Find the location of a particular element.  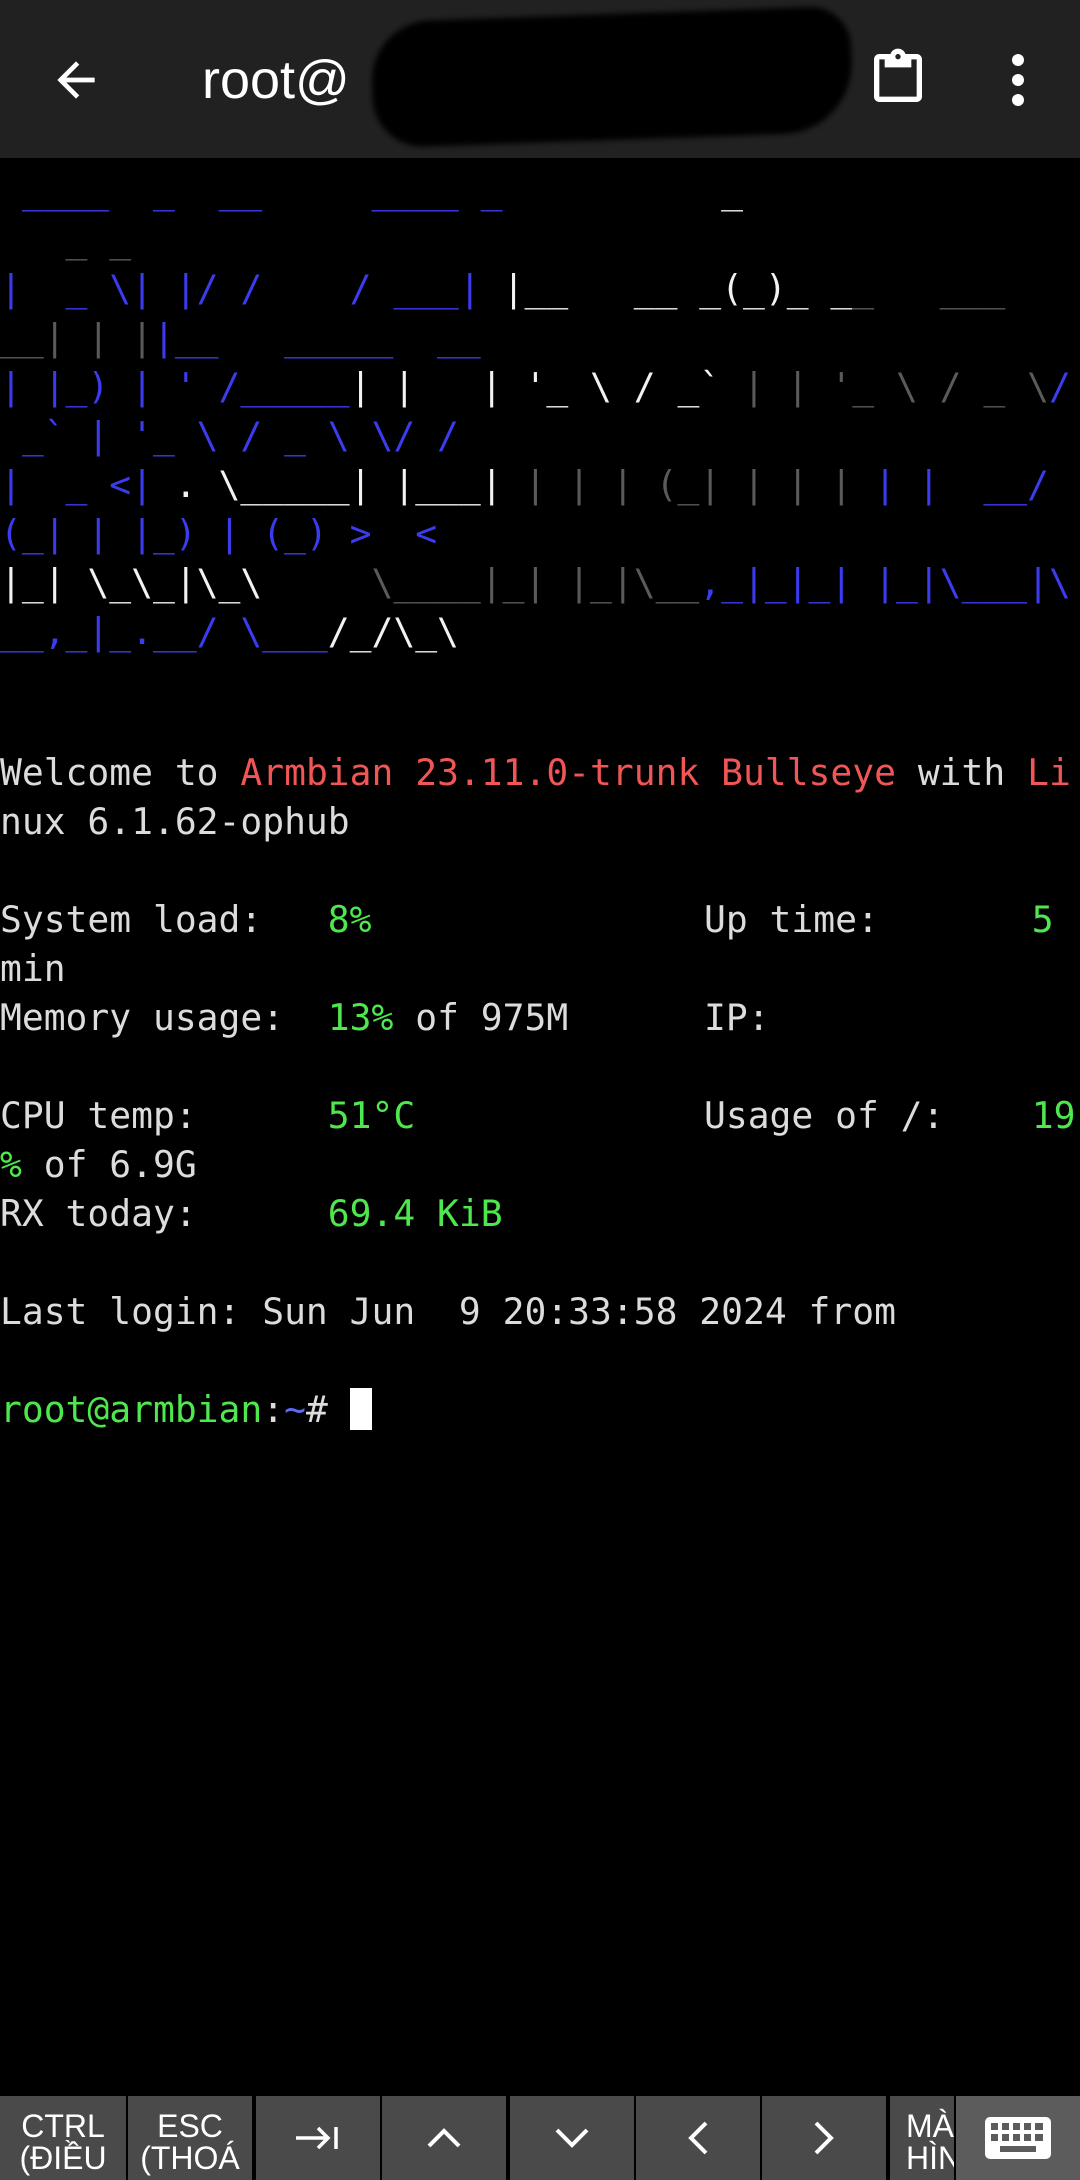

ctrl-key: CTRL (ĐIỀU is located at coordinates (63, 2138).